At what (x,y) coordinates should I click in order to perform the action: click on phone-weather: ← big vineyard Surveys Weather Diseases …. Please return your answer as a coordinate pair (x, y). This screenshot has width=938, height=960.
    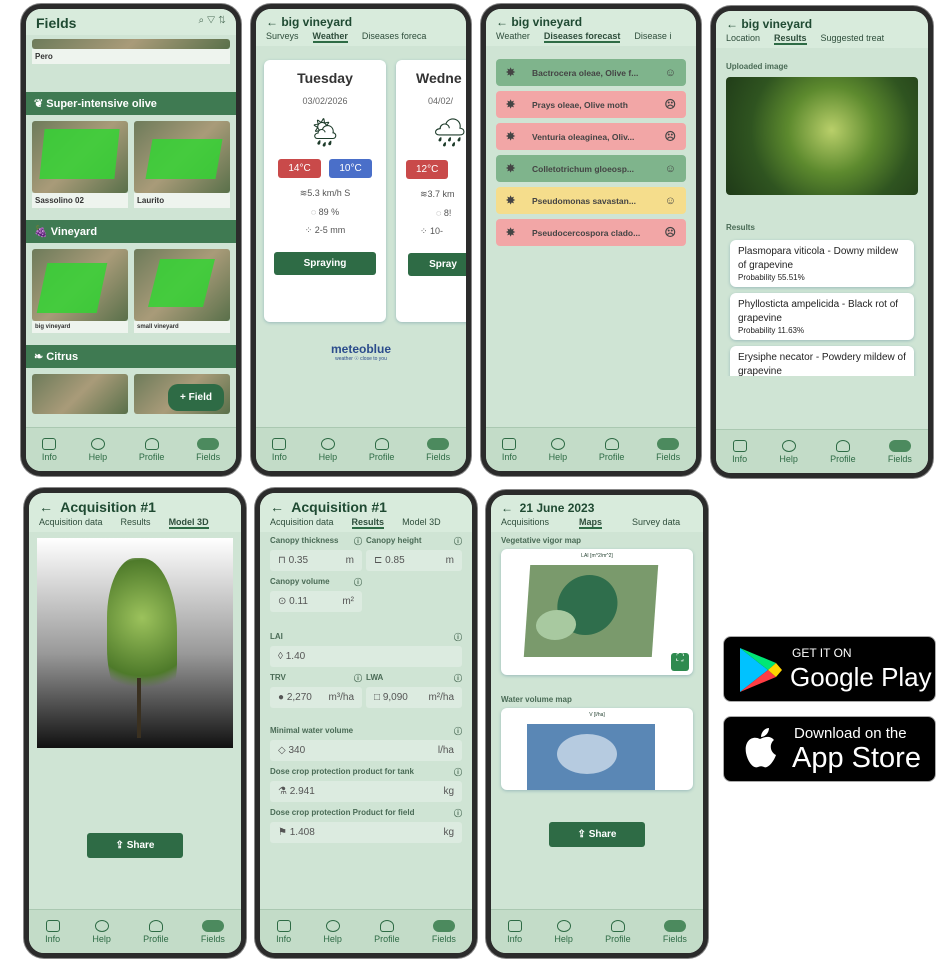
    Looking at the image, I should click on (361, 240).